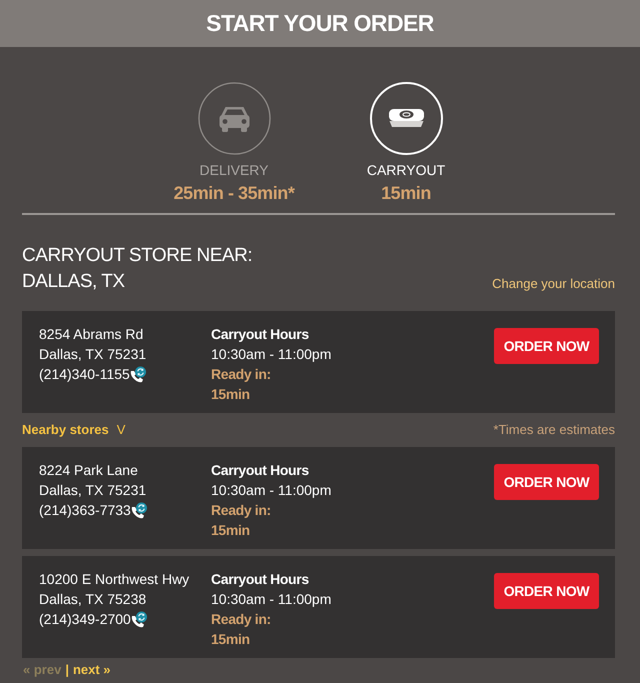 This screenshot has height=683, width=640. Describe the element at coordinates (89, 470) in the screenshot. I see `store-address: 8224 Park Lane` at that location.